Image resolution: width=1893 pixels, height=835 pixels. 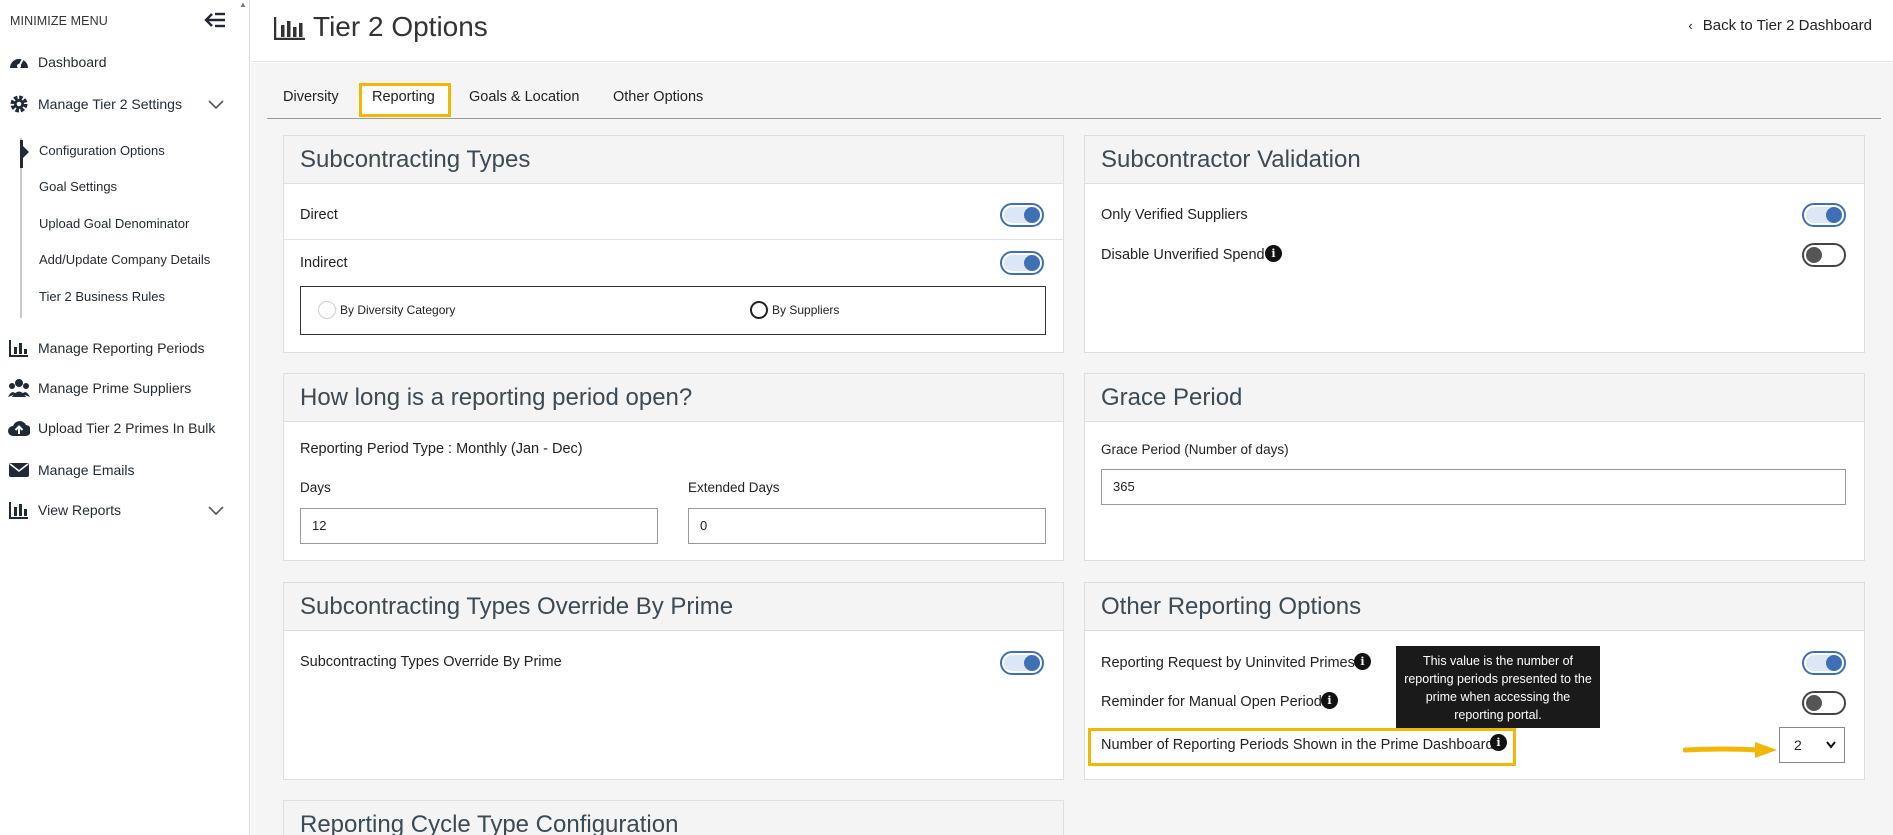 What do you see at coordinates (19, 388) in the screenshot?
I see `people-group-icon` at bounding box center [19, 388].